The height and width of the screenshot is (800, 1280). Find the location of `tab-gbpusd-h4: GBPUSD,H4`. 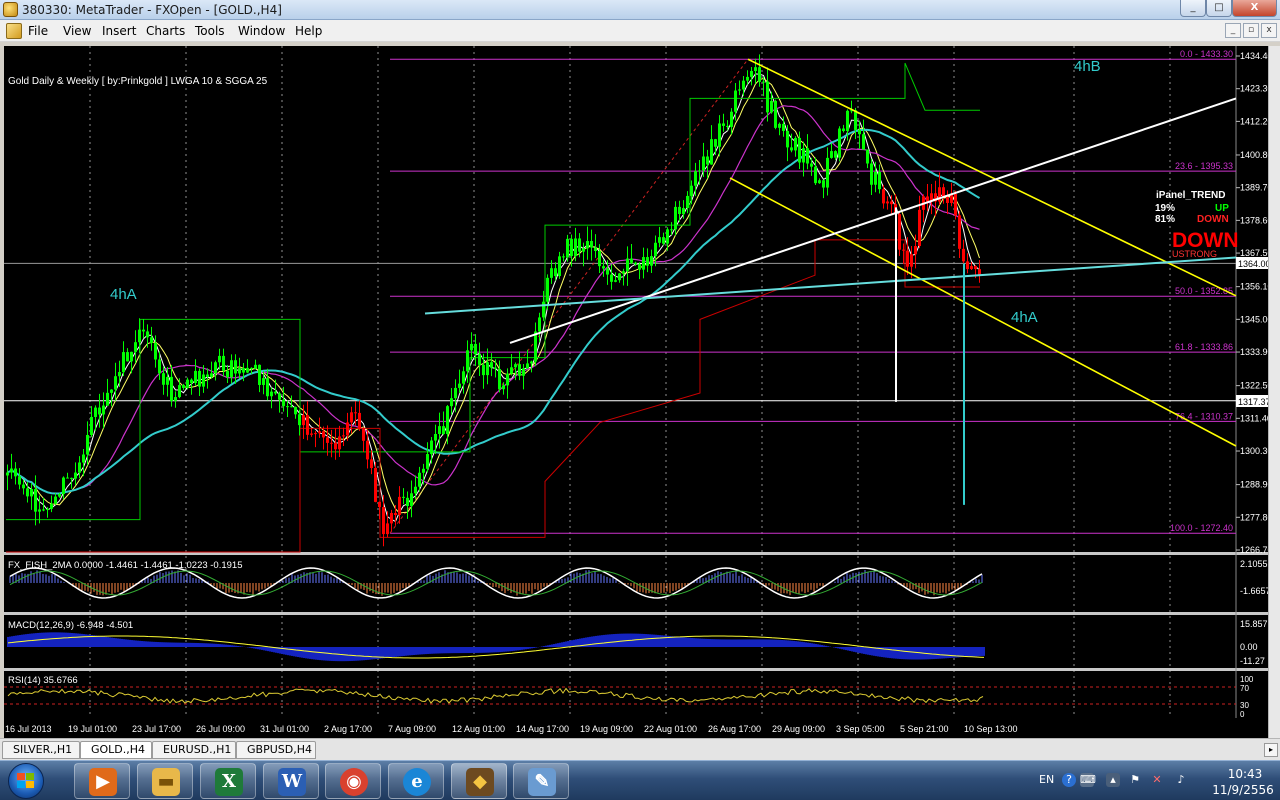

tab-gbpusd-h4: GBPUSD,H4 is located at coordinates (276, 750).